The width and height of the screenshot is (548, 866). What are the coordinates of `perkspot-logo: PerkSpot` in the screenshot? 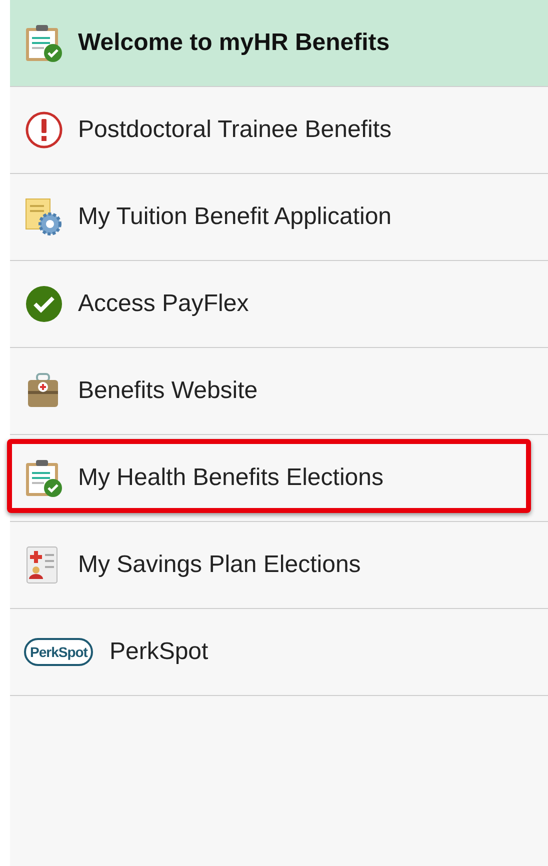 It's located at (59, 652).